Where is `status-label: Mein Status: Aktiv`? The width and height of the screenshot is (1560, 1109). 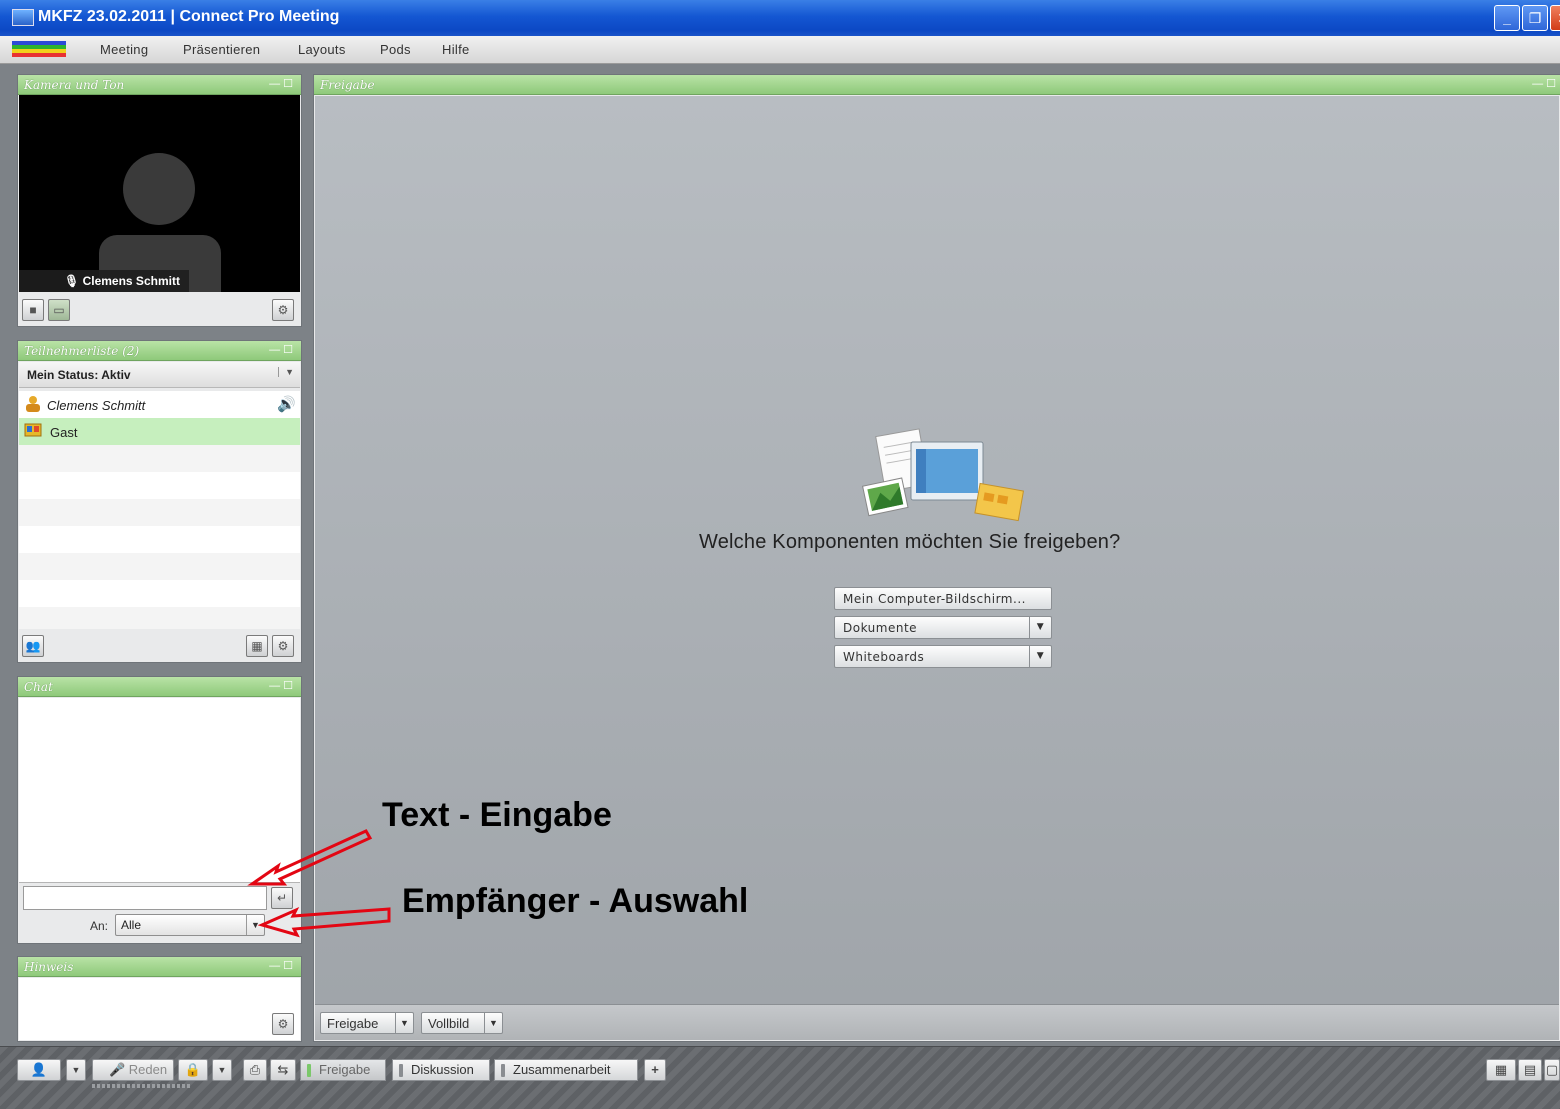
status-label: Mein Status: Aktiv is located at coordinates (79, 375).